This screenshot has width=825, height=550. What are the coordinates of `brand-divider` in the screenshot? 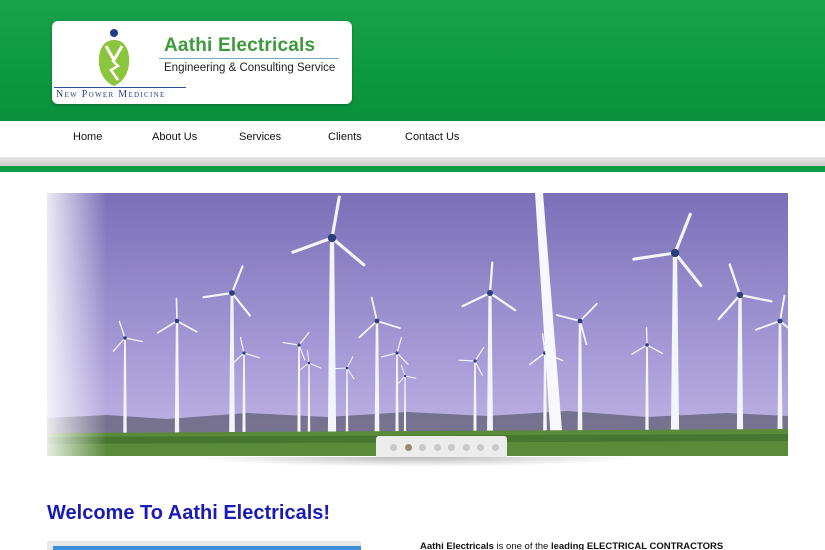 It's located at (249, 58).